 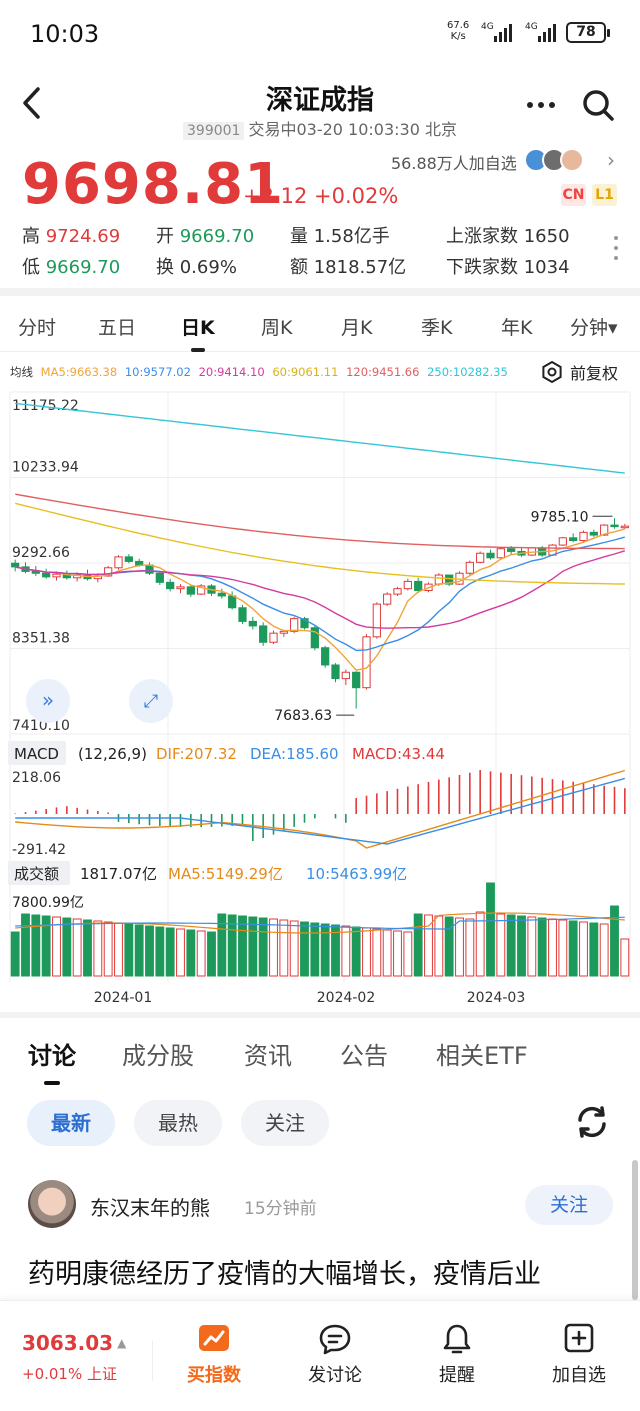 What do you see at coordinates (611, 160) in the screenshot?
I see `chevron-right-icon: ›` at bounding box center [611, 160].